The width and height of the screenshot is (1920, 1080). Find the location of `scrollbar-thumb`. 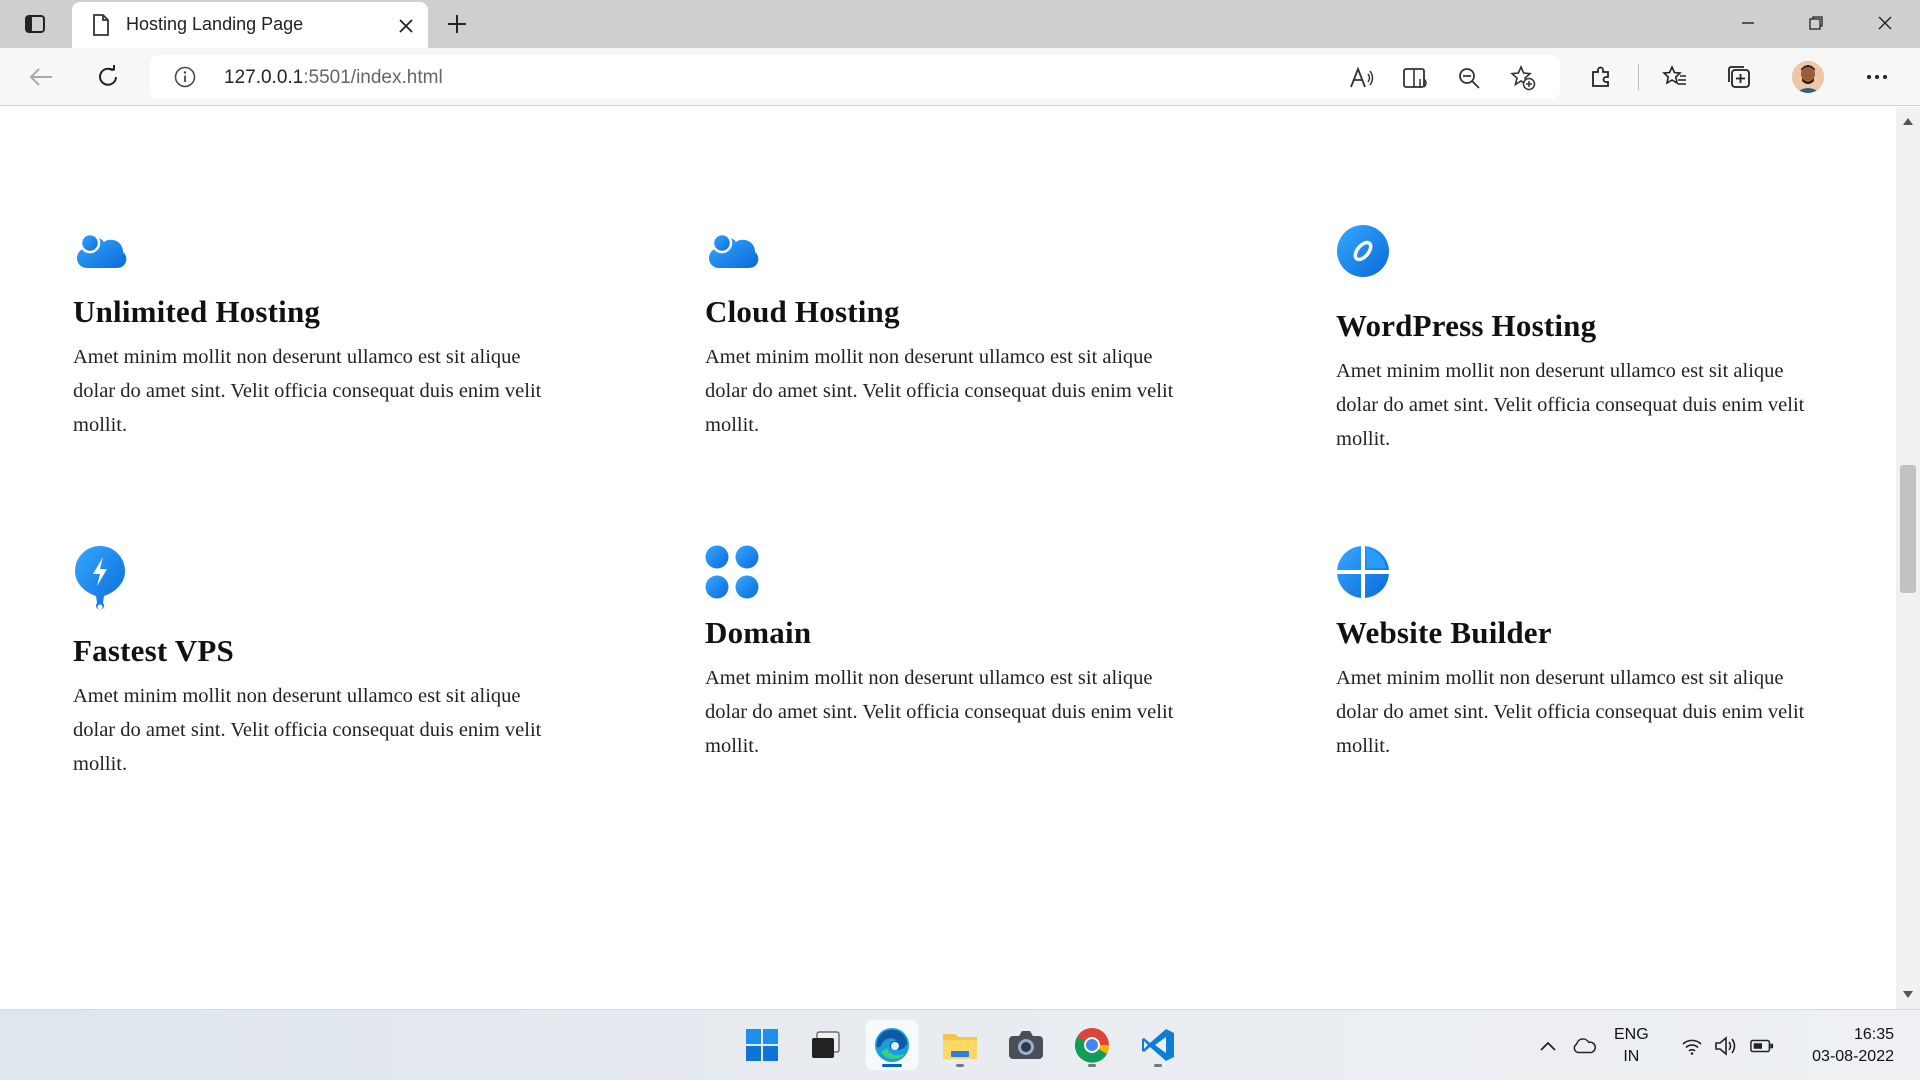

scrollbar-thumb is located at coordinates (1908, 529).